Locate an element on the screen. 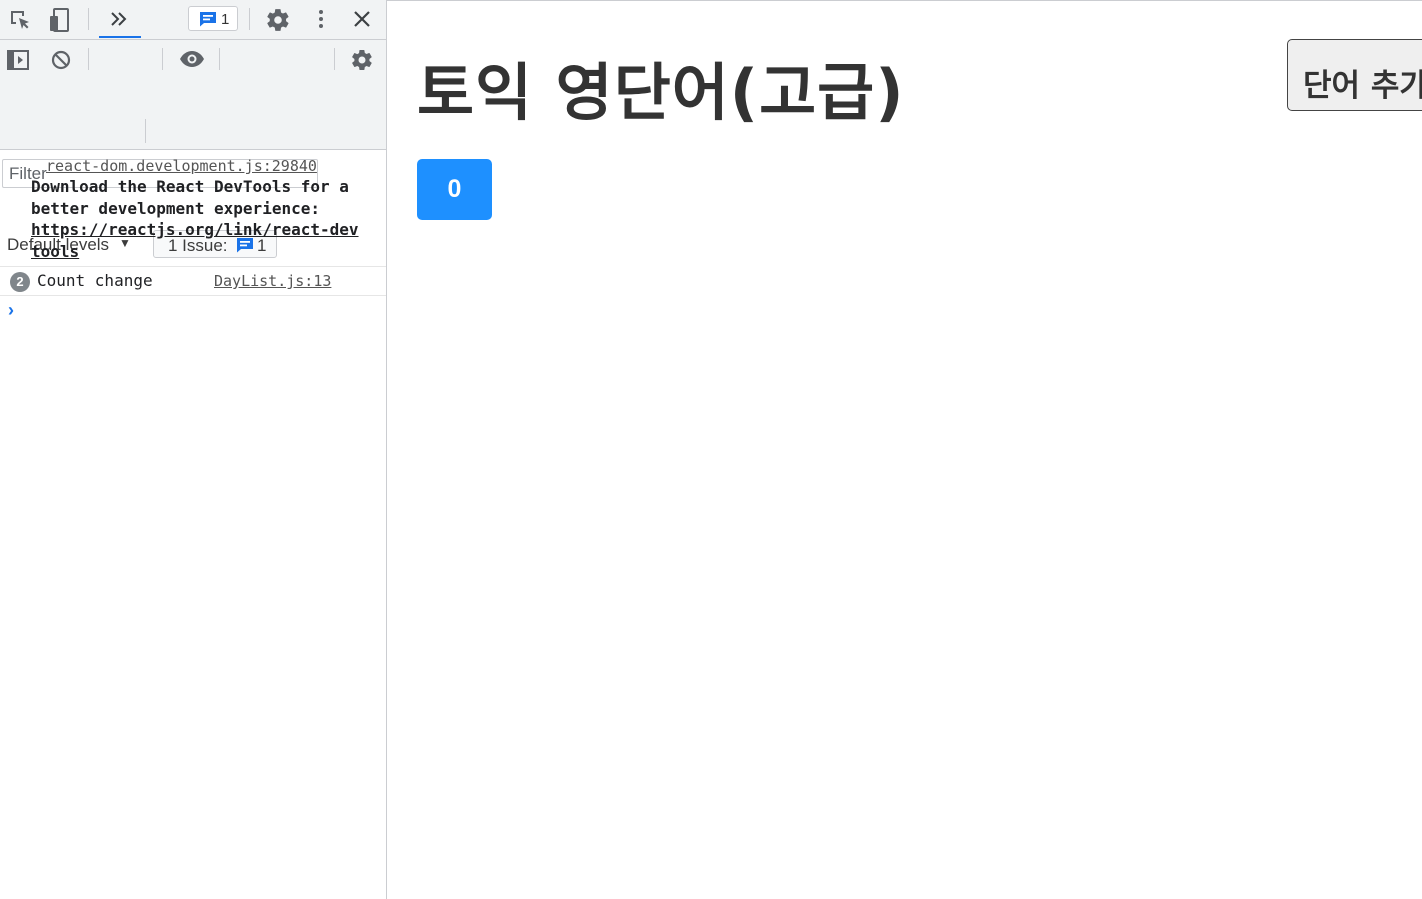 This screenshot has width=1422, height=899. repeat-count-badge: 2 is located at coordinates (20, 282).